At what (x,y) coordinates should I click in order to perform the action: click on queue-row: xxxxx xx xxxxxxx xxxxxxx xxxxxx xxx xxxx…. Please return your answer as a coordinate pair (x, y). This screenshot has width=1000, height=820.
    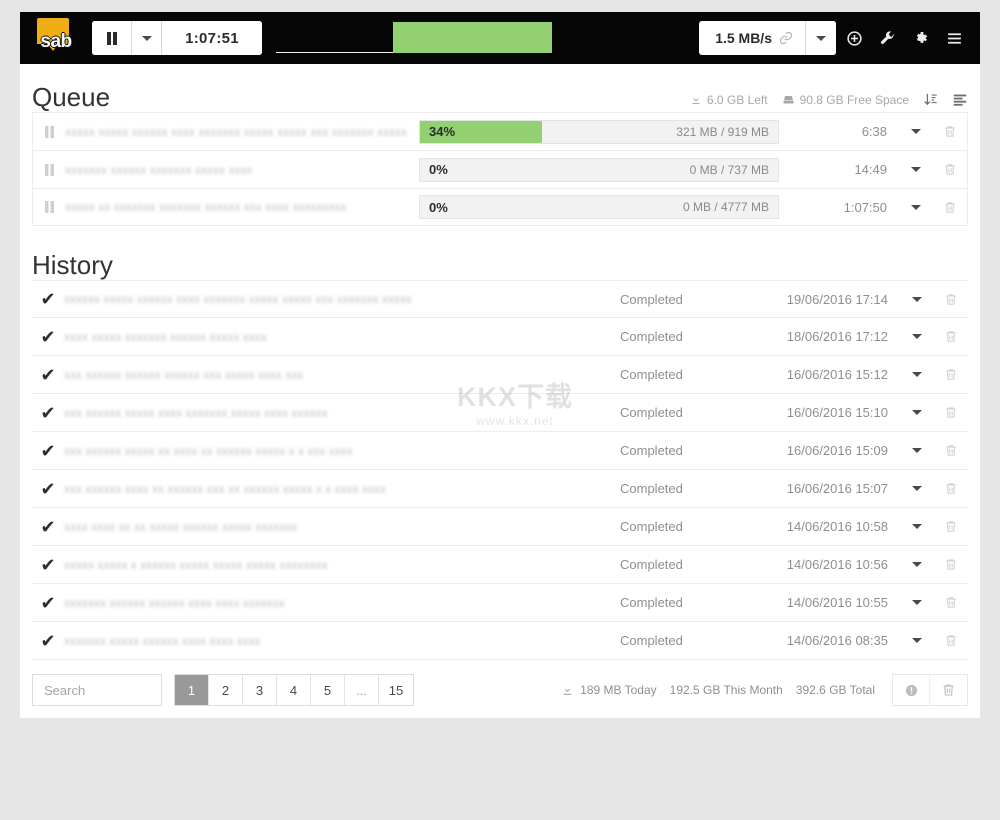
    Looking at the image, I should click on (500, 207).